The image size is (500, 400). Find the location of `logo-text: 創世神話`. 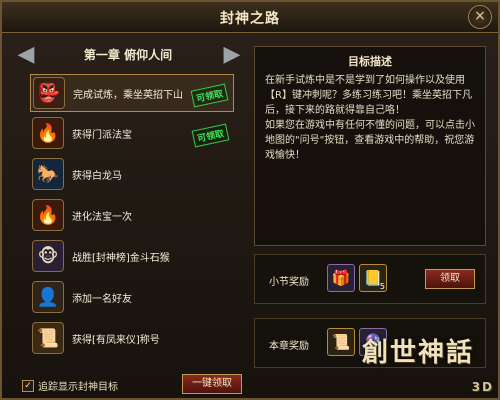

logo-text: 創世神話 is located at coordinates (418, 353).